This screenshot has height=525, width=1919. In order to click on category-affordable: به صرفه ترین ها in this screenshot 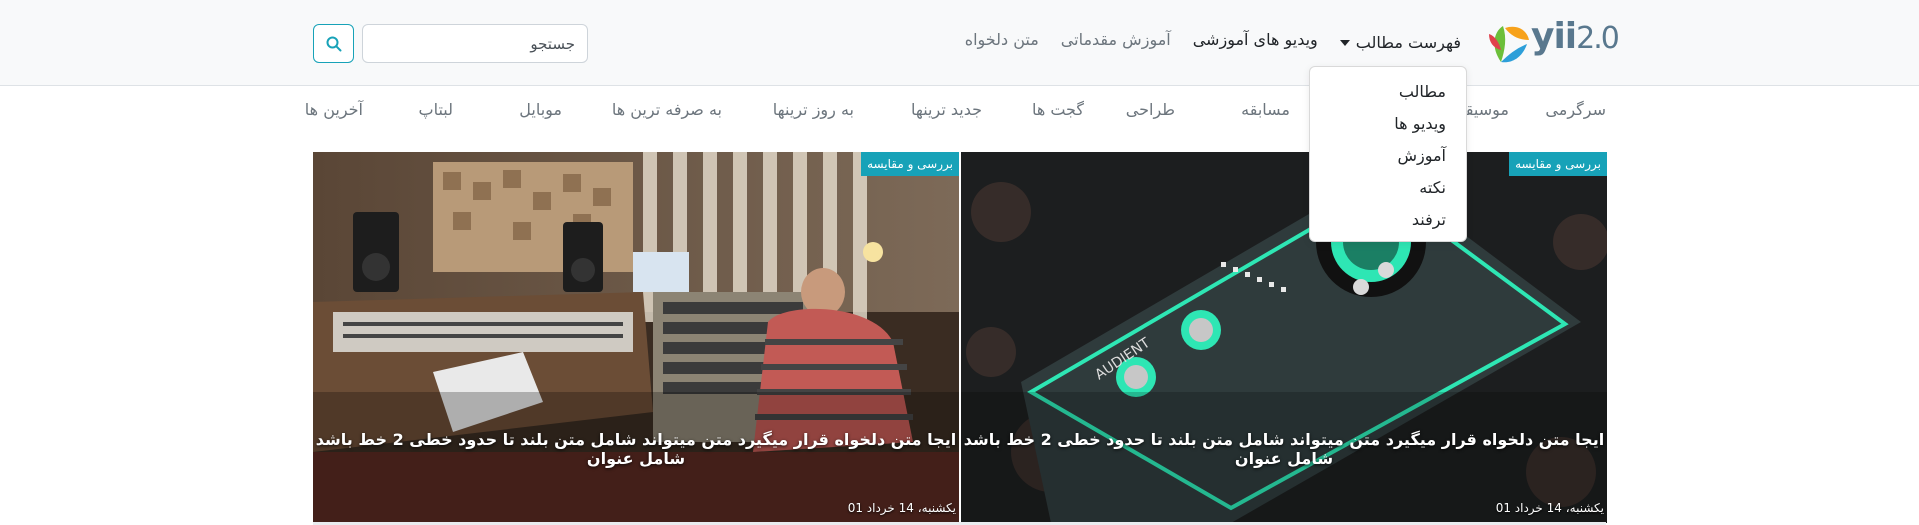, I will do `click(667, 109)`.